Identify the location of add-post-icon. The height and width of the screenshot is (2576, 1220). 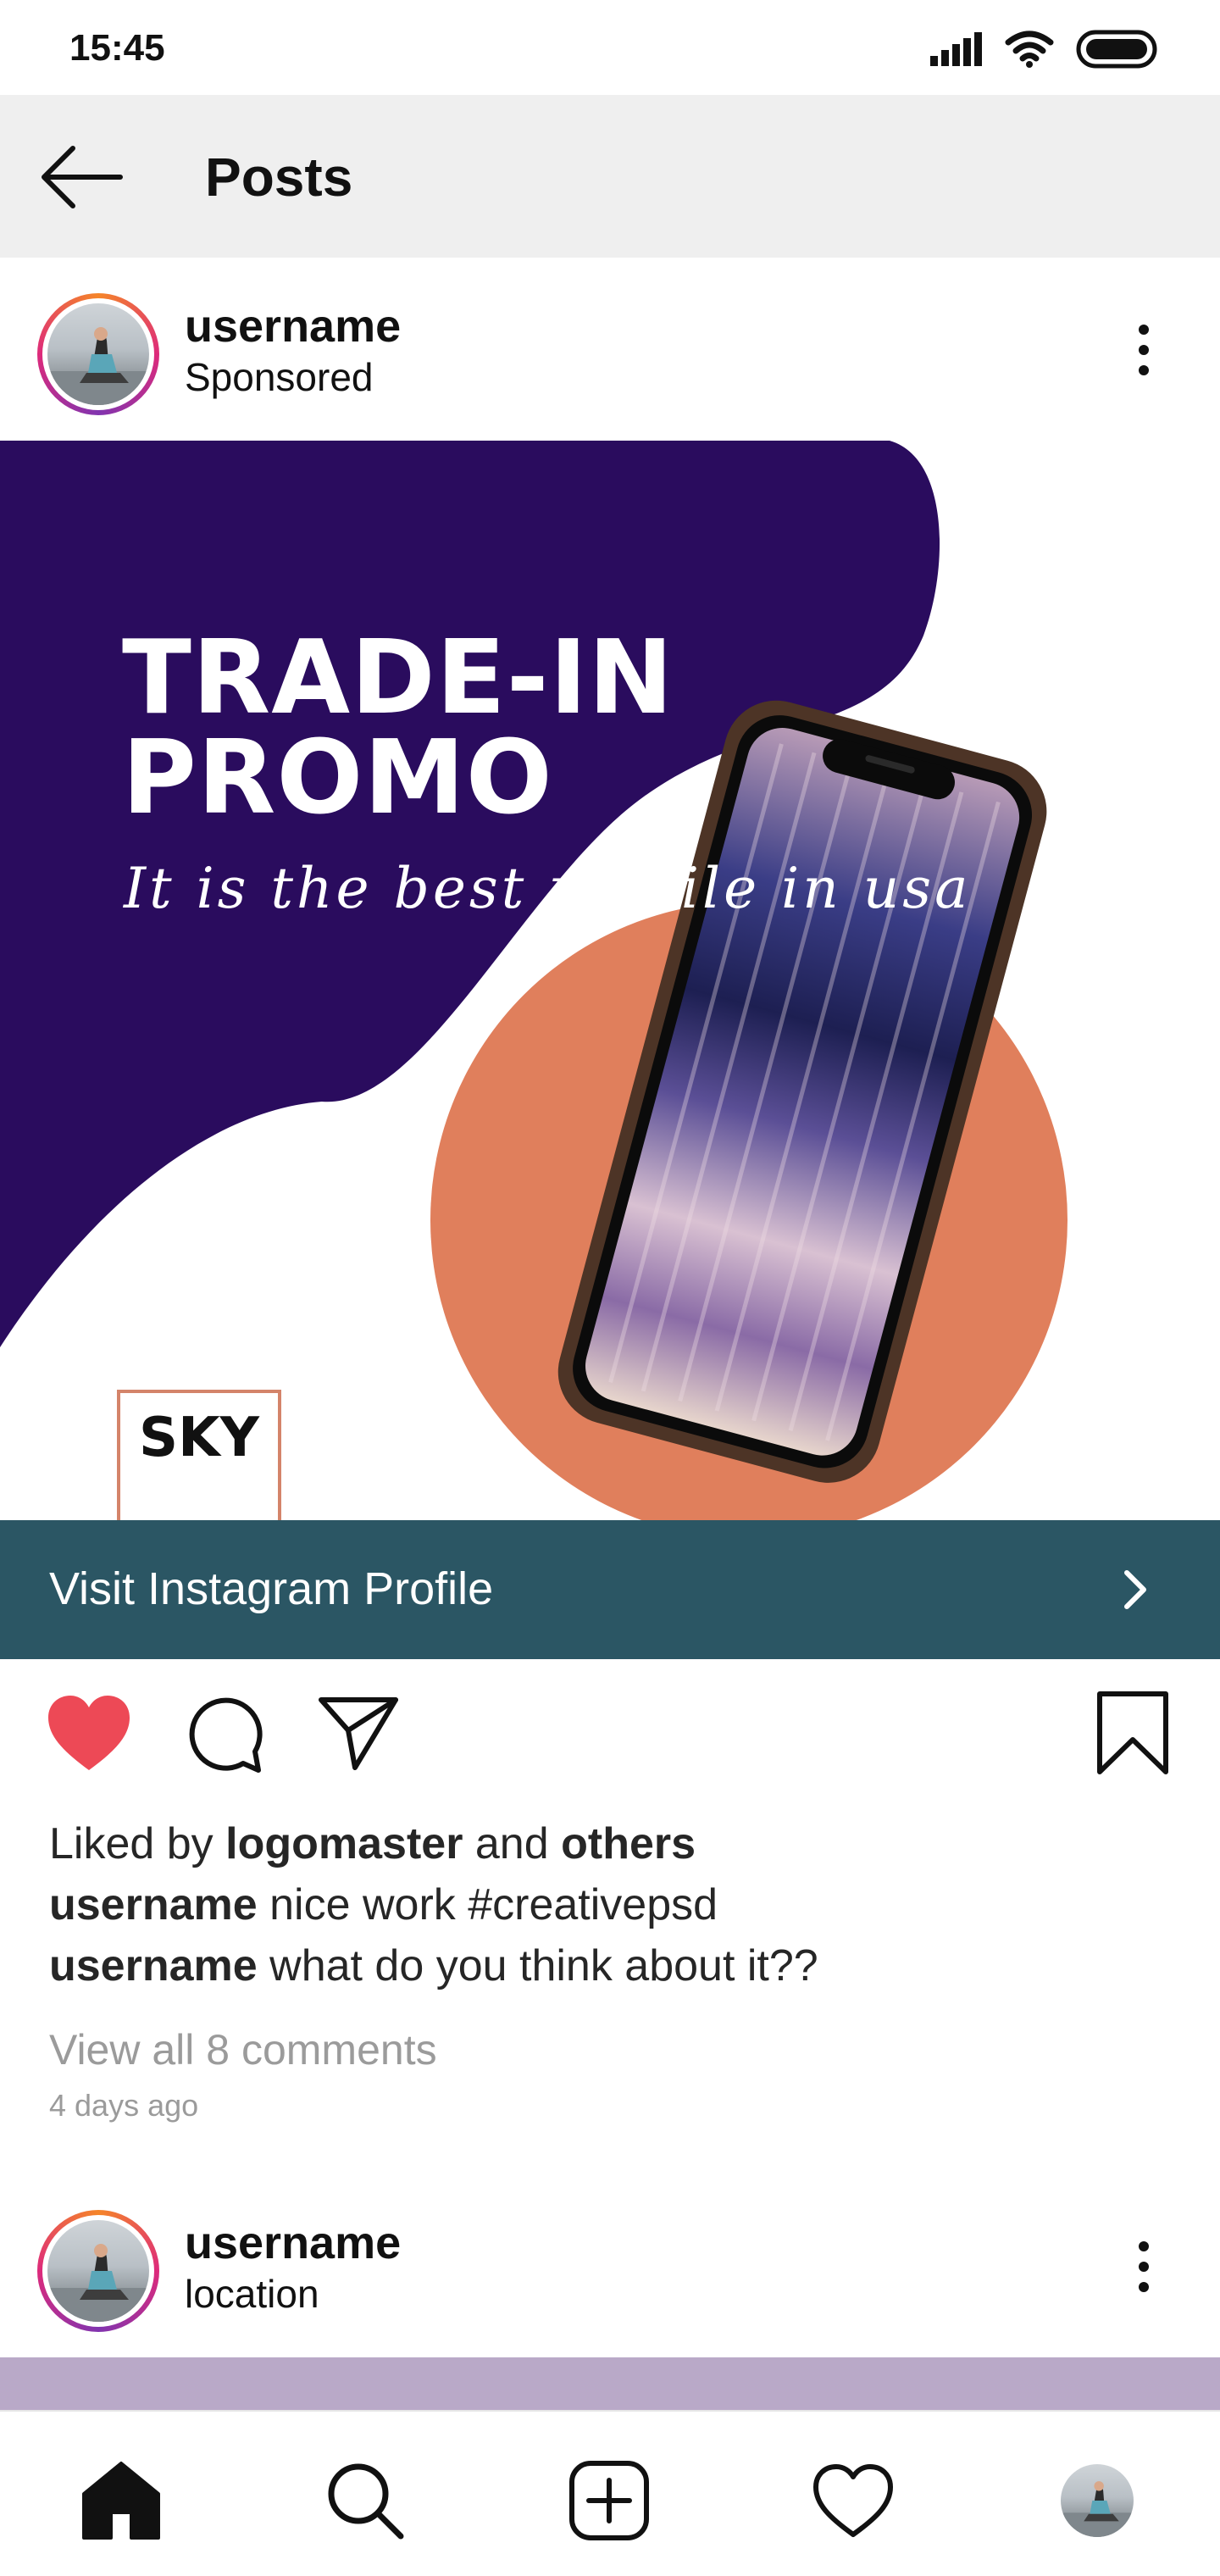
(609, 2500).